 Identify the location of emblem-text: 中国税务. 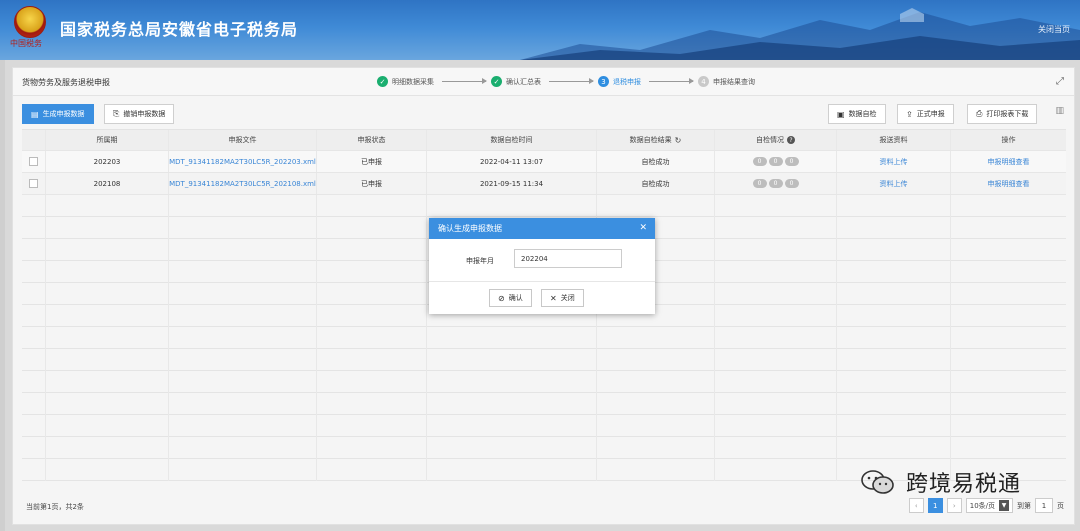
(26, 43).